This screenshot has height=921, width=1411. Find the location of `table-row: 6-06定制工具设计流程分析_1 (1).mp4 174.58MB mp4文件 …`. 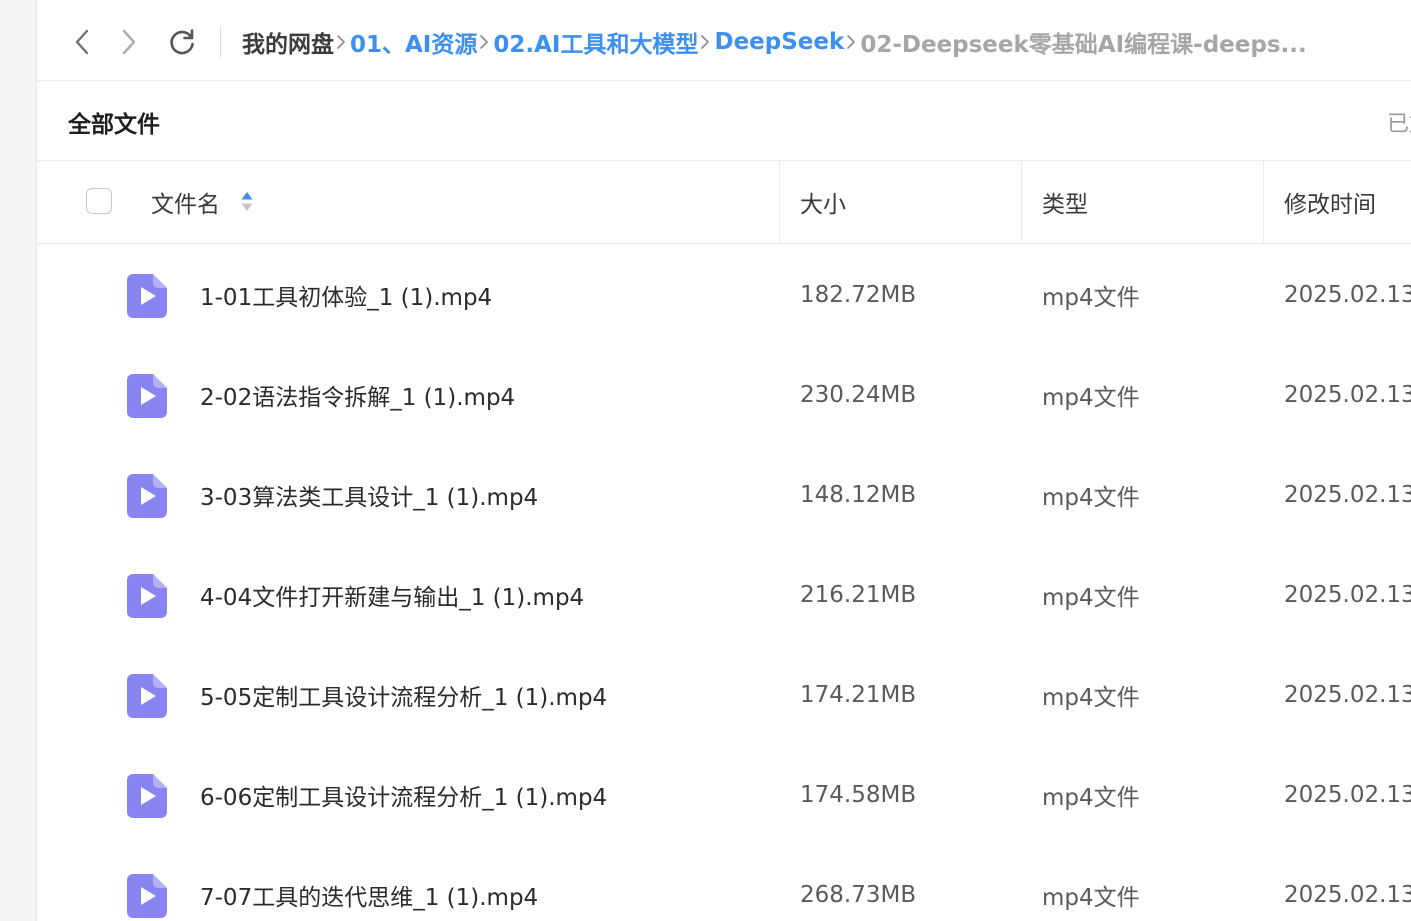

table-row: 6-06定制工具设计流程分析_1 (1).mp4 174.58MB mp4文件 … is located at coordinates (724, 795).